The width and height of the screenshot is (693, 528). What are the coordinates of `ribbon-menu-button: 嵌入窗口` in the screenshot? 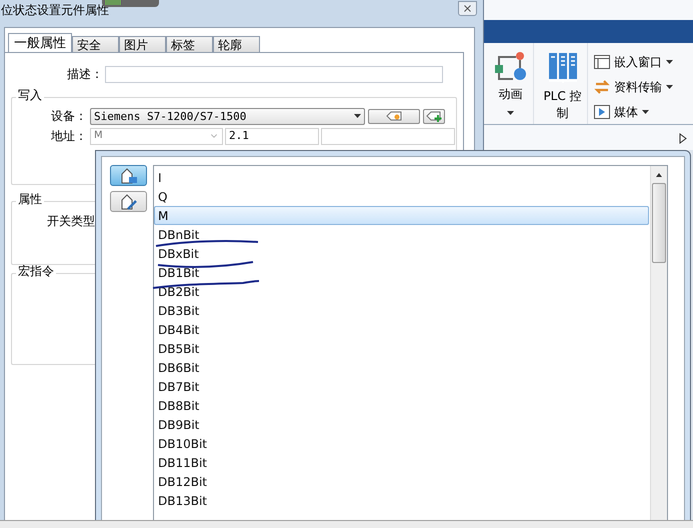 It's located at (633, 61).